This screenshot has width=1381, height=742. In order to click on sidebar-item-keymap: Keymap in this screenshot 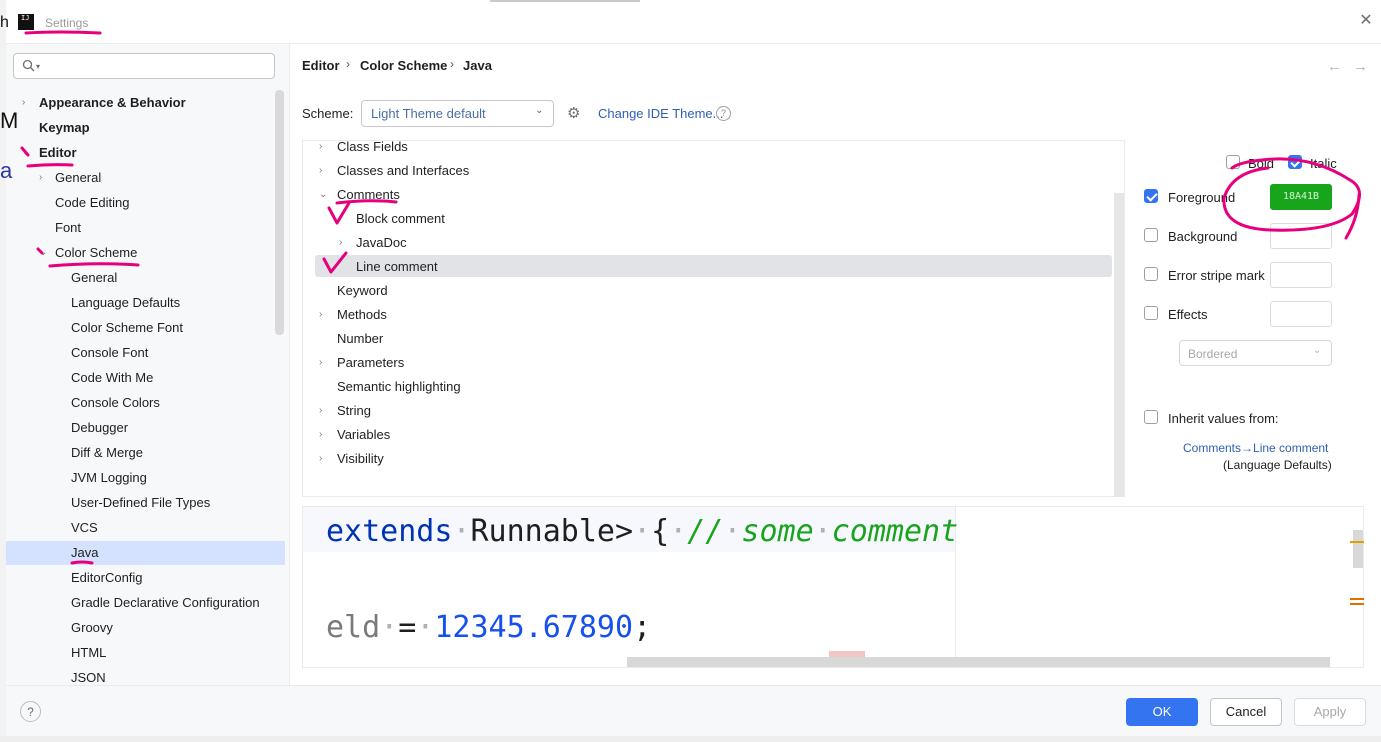, I will do `click(64, 128)`.